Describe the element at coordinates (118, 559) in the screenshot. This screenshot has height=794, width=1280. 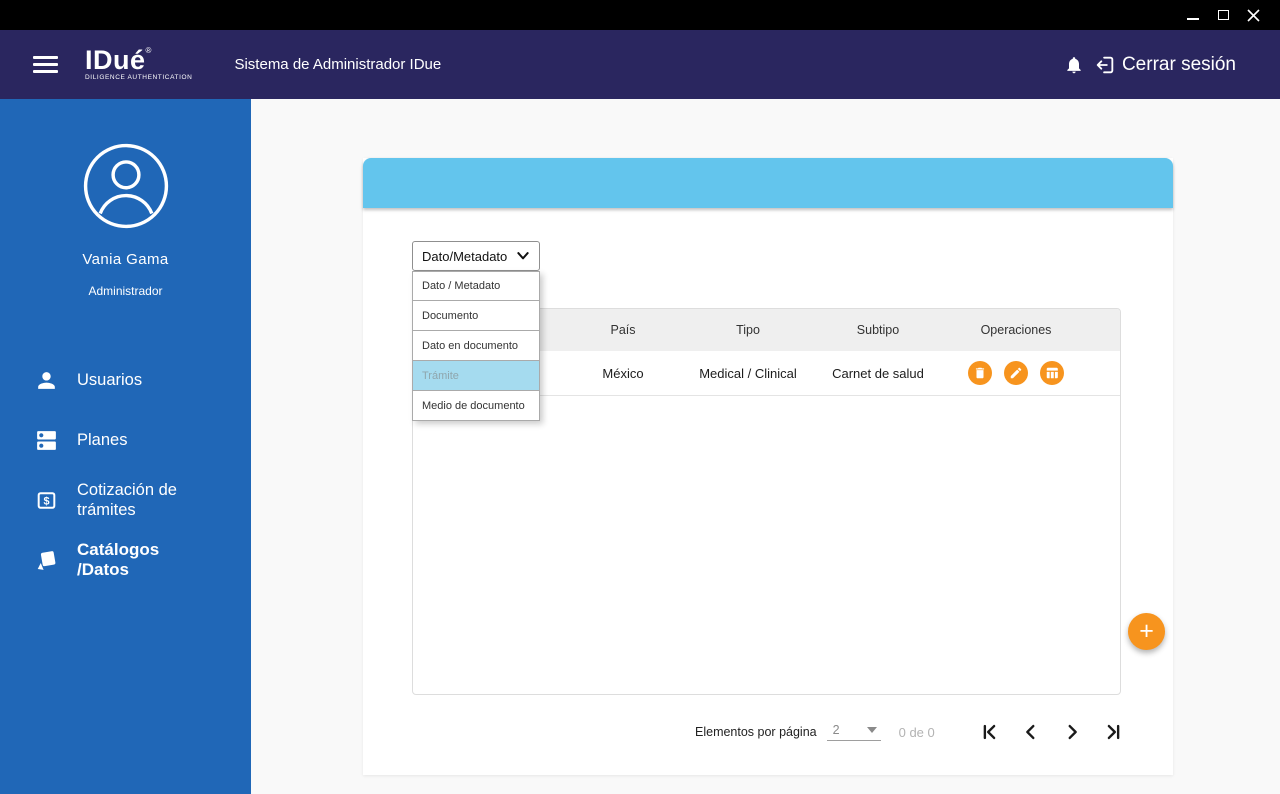
I see `sidebar-item-label: Catálogos /Datos` at that location.